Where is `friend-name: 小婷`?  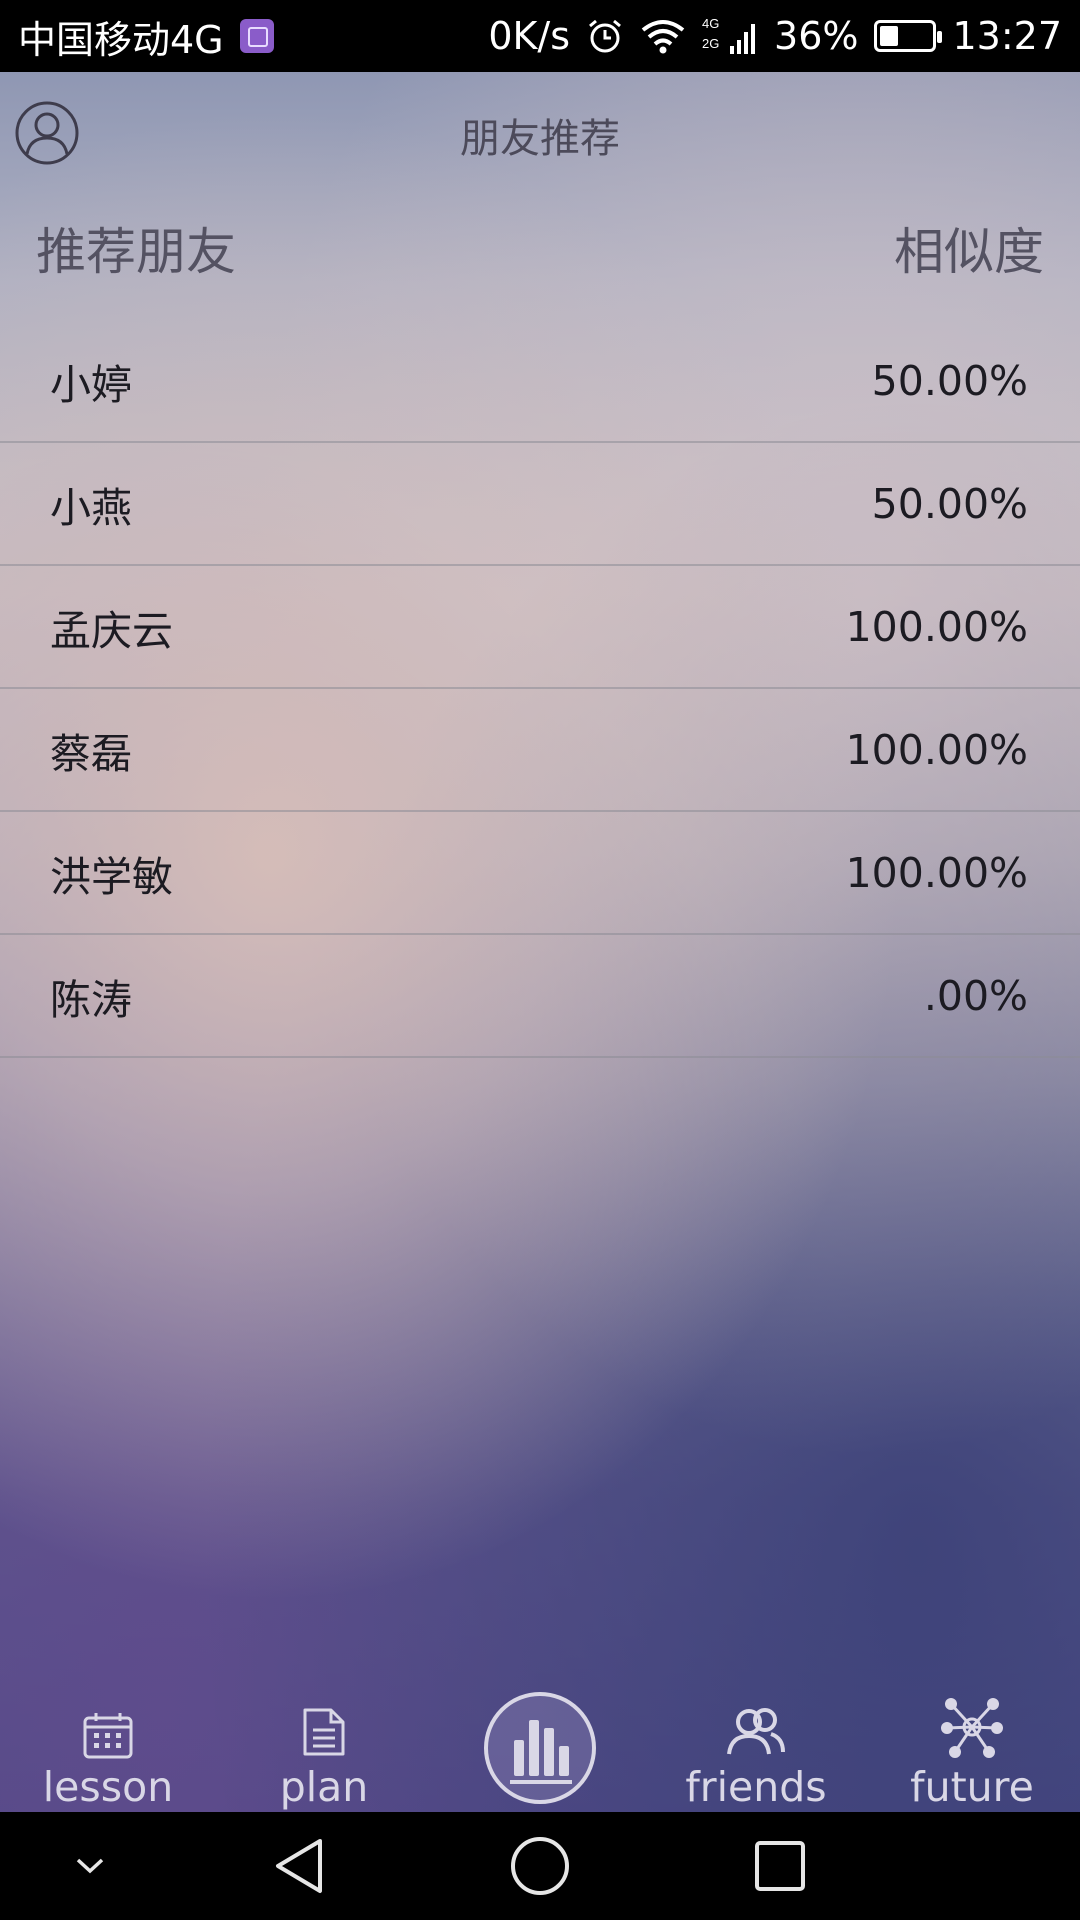 friend-name: 小婷 is located at coordinates (91, 384).